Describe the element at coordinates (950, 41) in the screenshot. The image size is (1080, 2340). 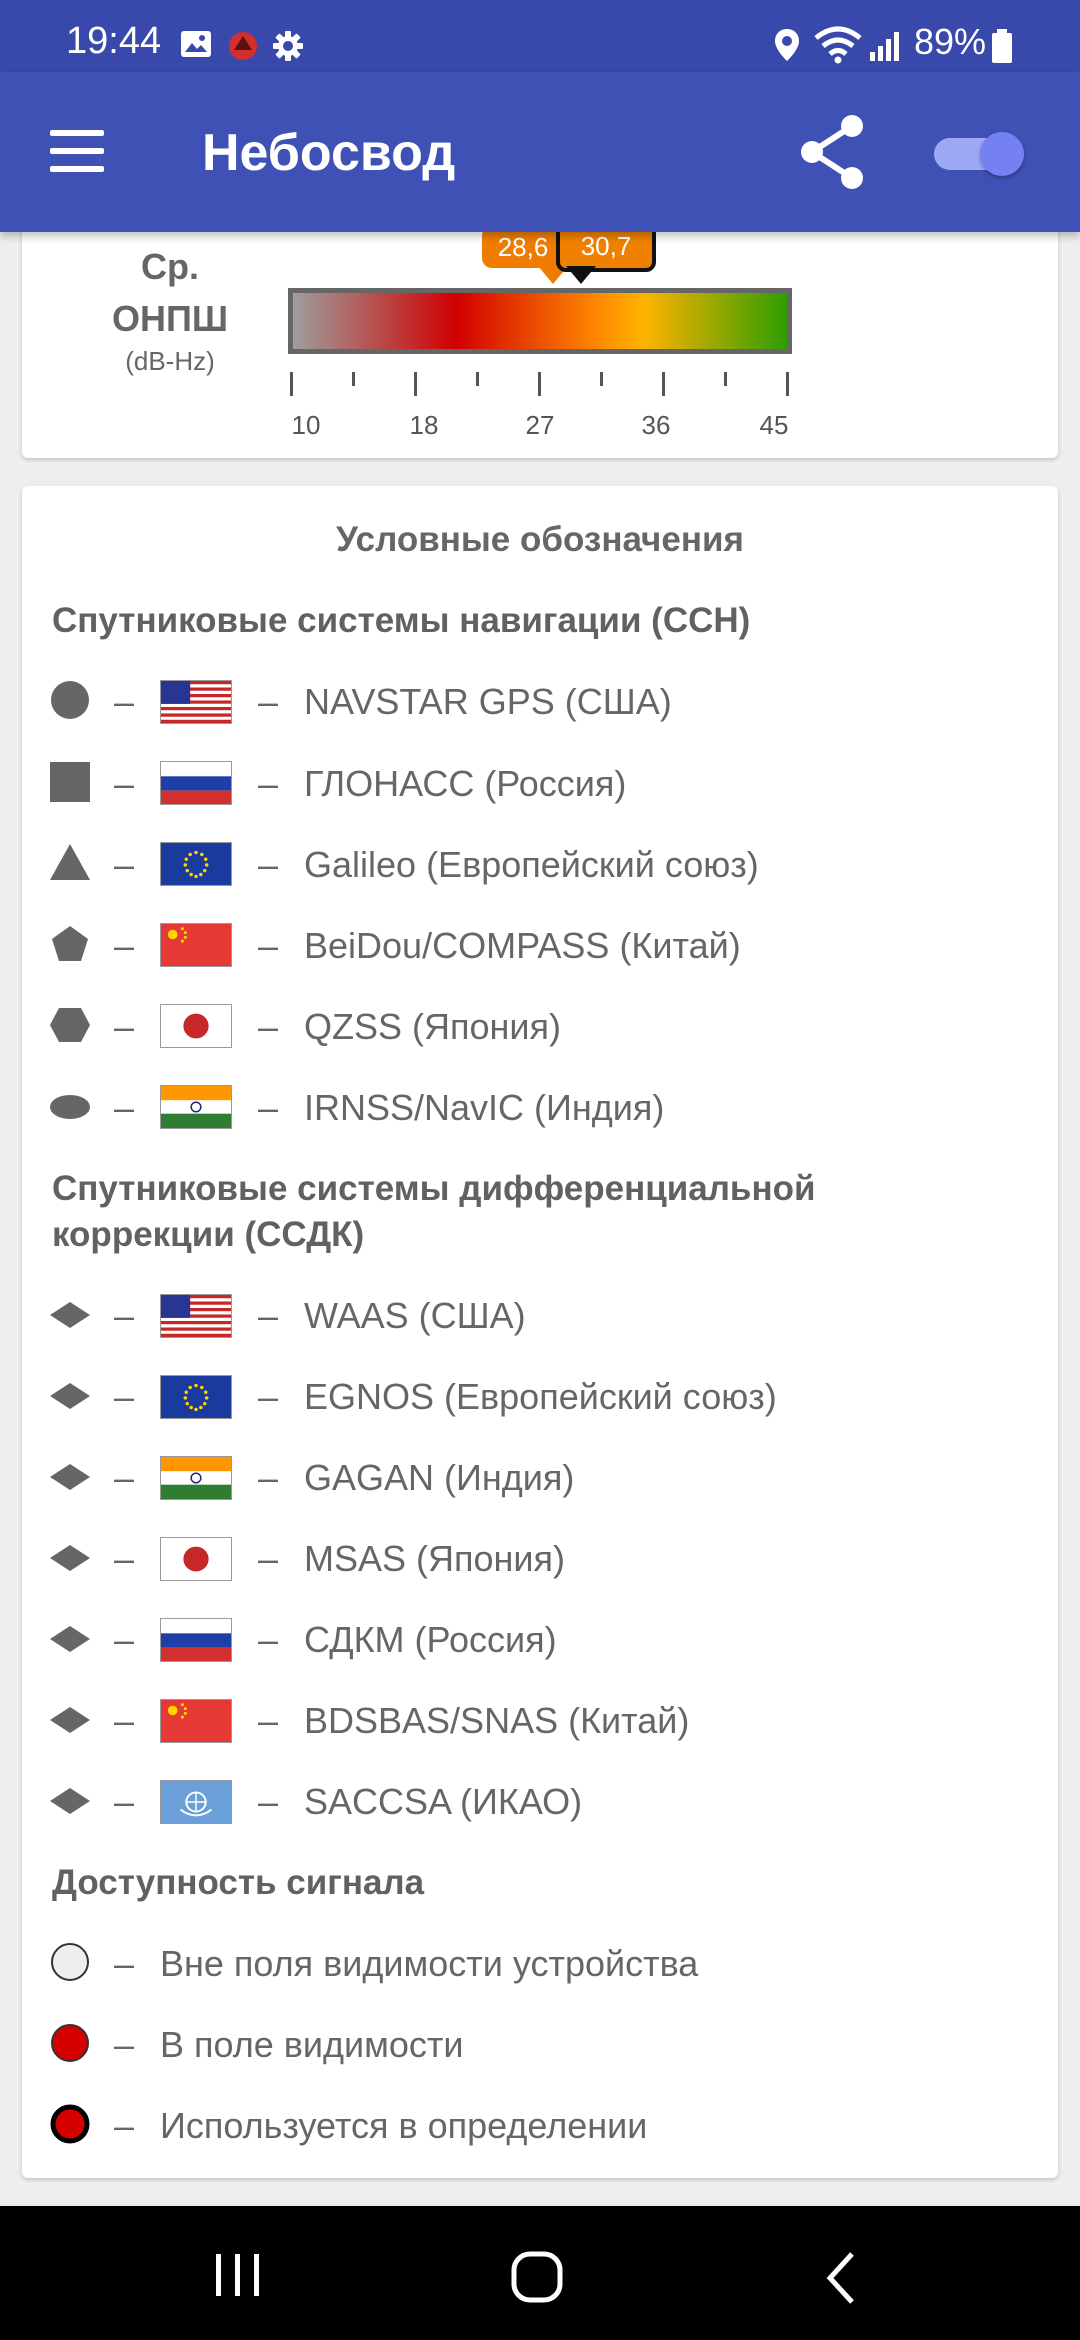
I see `battery-percent: 89%` at that location.